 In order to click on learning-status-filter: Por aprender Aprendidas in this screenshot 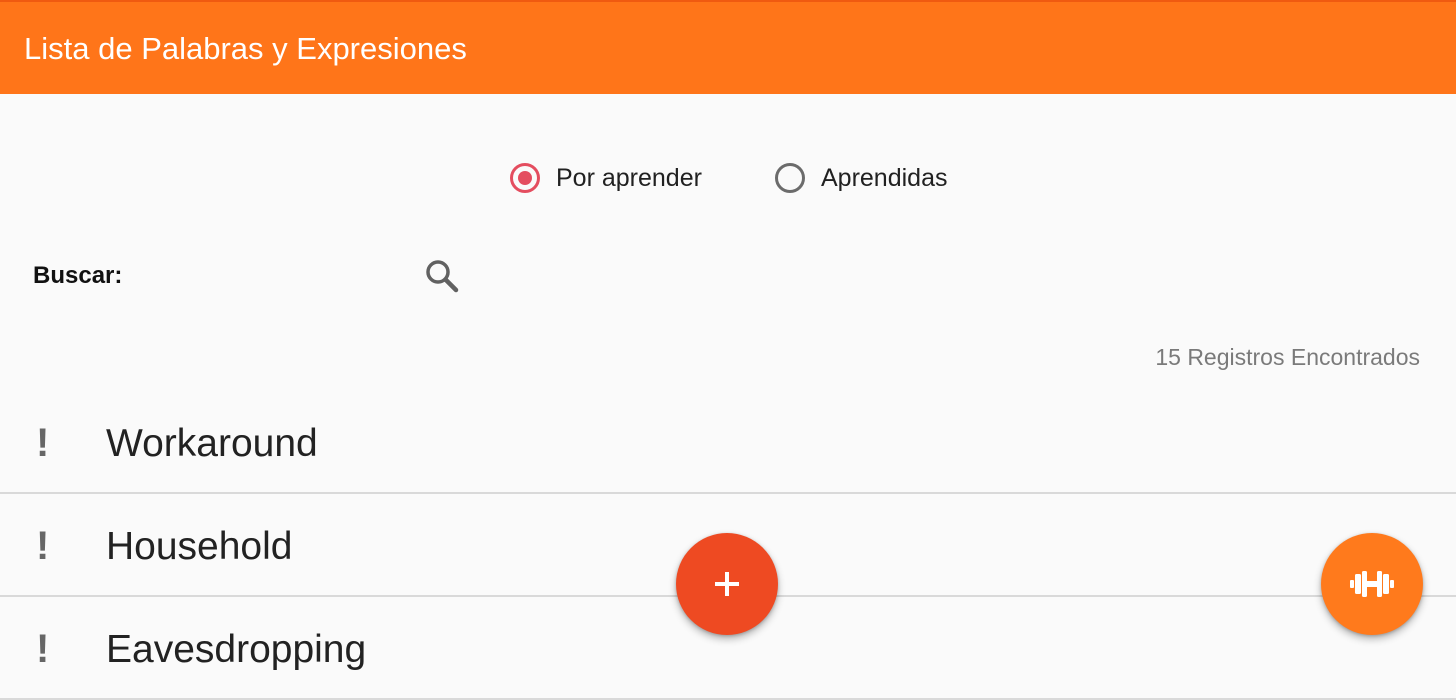, I will do `click(728, 178)`.